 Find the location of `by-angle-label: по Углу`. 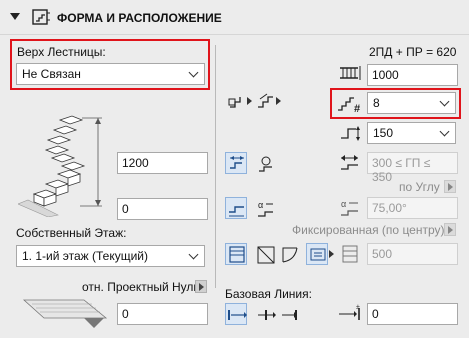

by-angle-label: по Углу is located at coordinates (419, 187).